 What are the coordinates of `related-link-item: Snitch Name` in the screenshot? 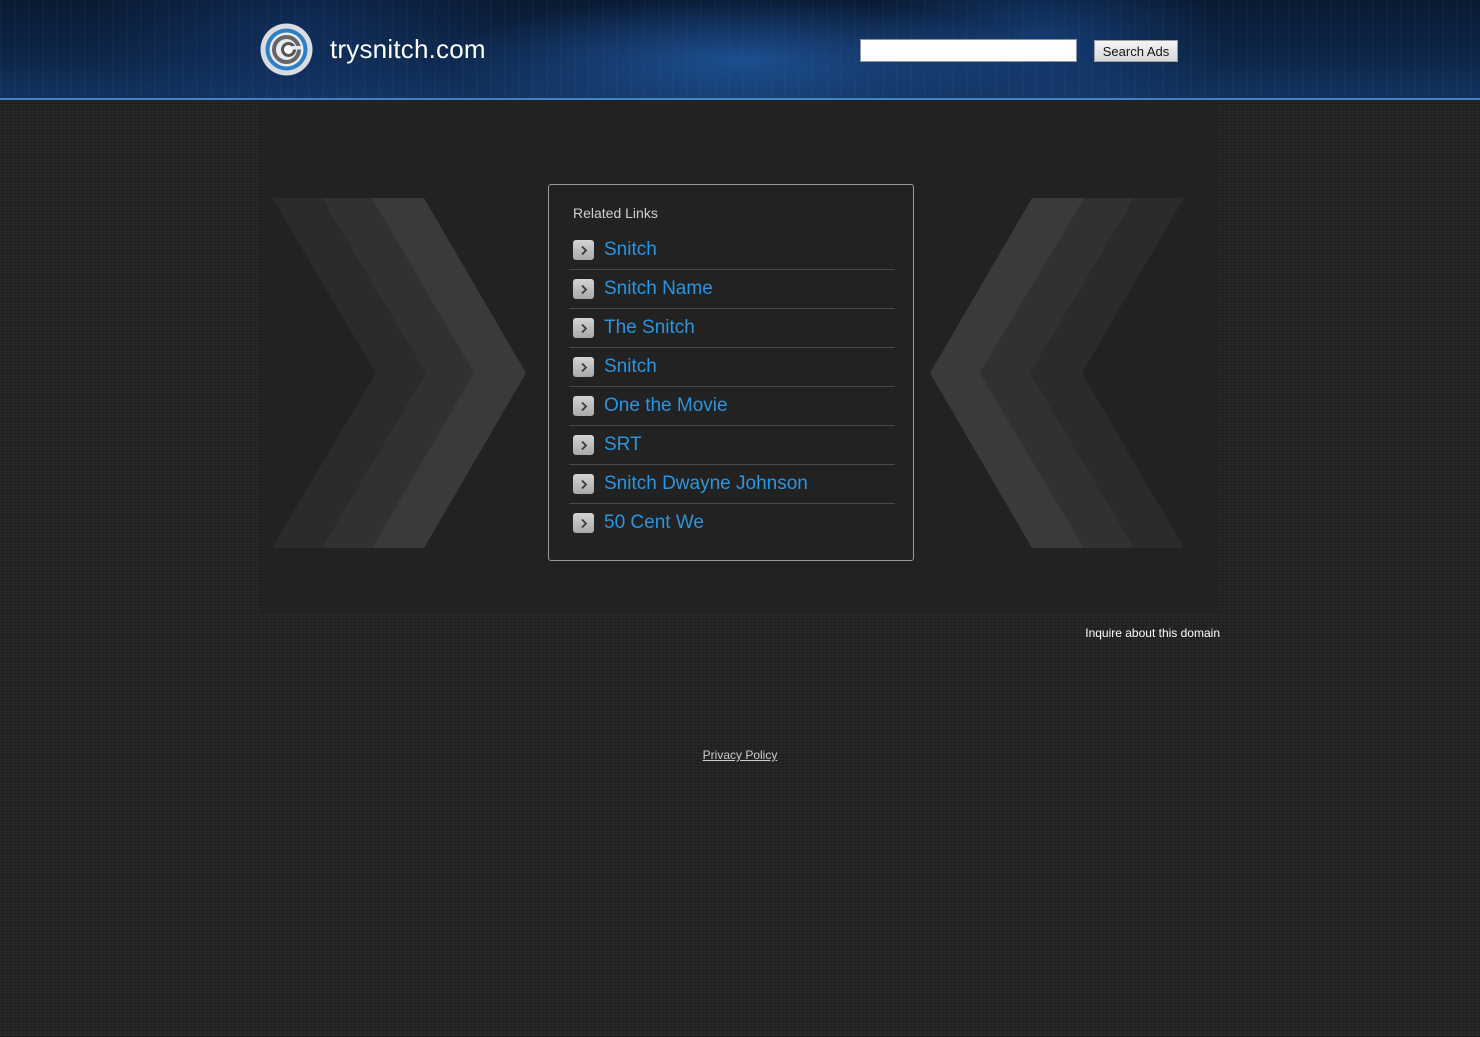 It's located at (732, 289).